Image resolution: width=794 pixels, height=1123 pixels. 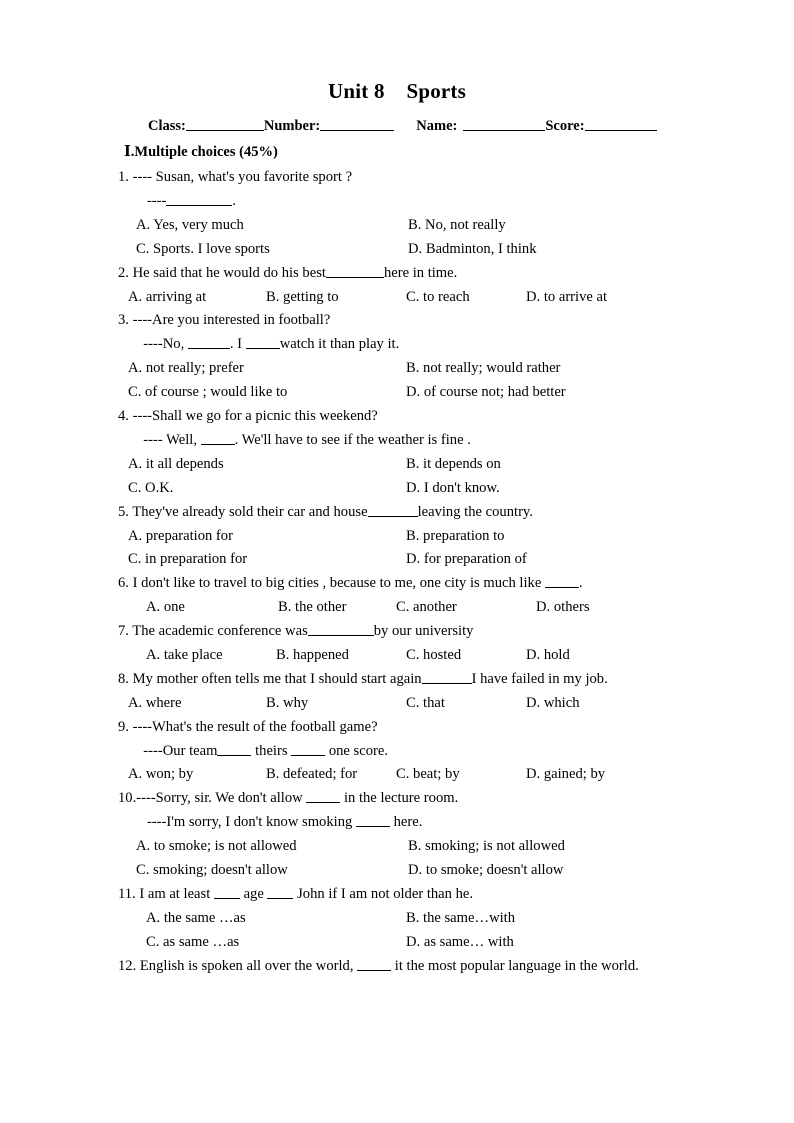 I want to click on question-4-option-d: D. I don't know., so click(x=453, y=489).